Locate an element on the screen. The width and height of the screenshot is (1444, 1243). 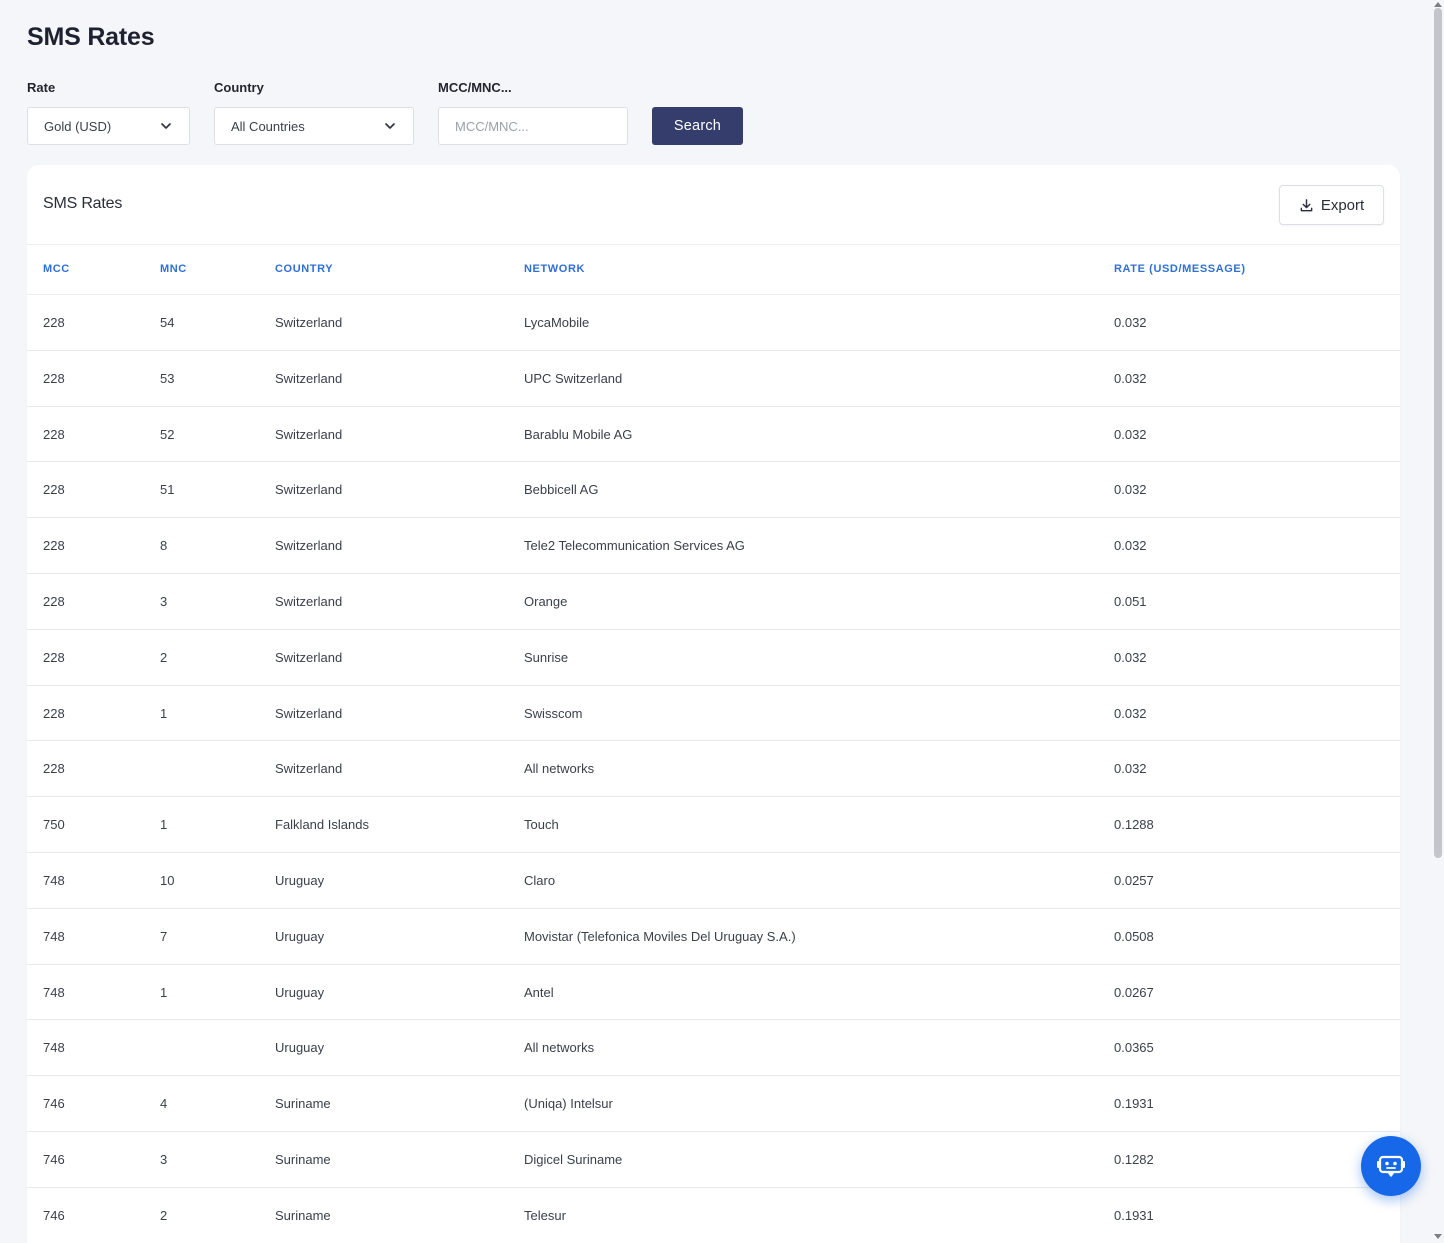
cell-rate: 0.1282 is located at coordinates (1134, 1159).